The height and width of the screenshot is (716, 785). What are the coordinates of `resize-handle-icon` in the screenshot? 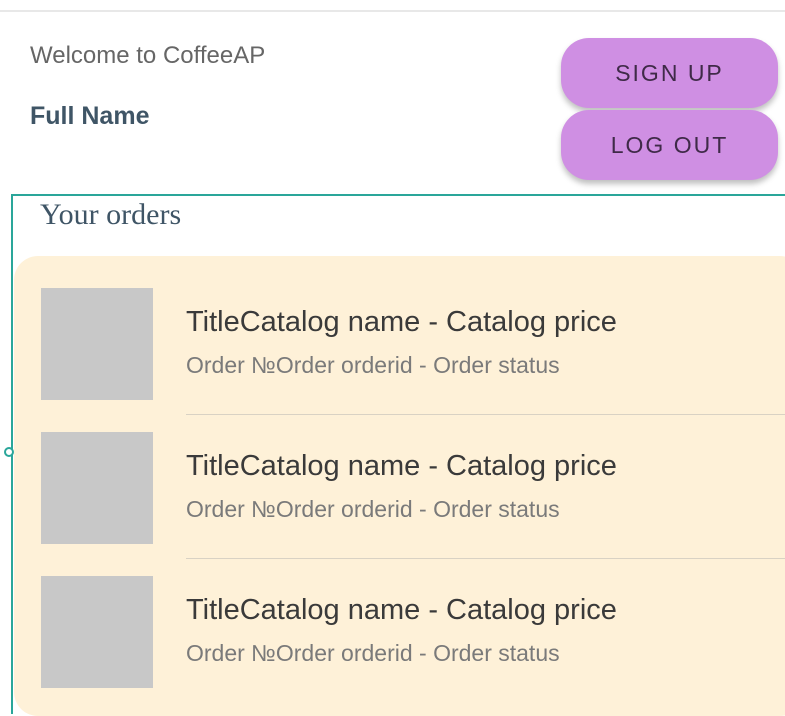 It's located at (9, 452).